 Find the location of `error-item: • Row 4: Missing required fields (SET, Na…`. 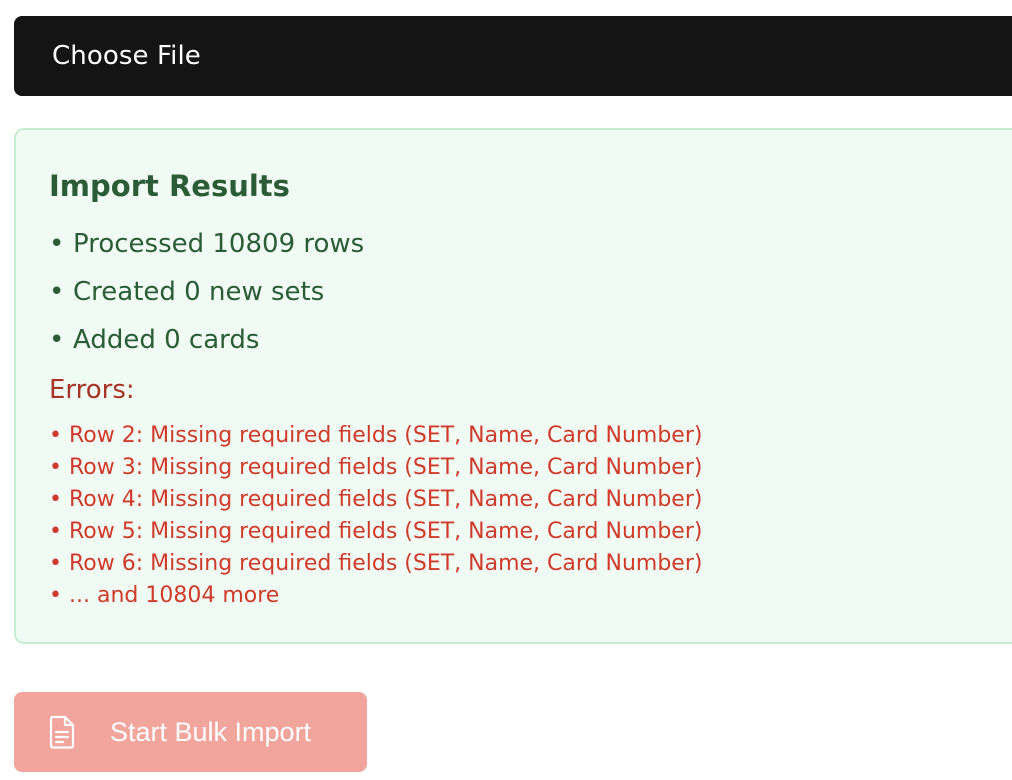

error-item: • Row 4: Missing required fields (SET, Na… is located at coordinates (375, 500).